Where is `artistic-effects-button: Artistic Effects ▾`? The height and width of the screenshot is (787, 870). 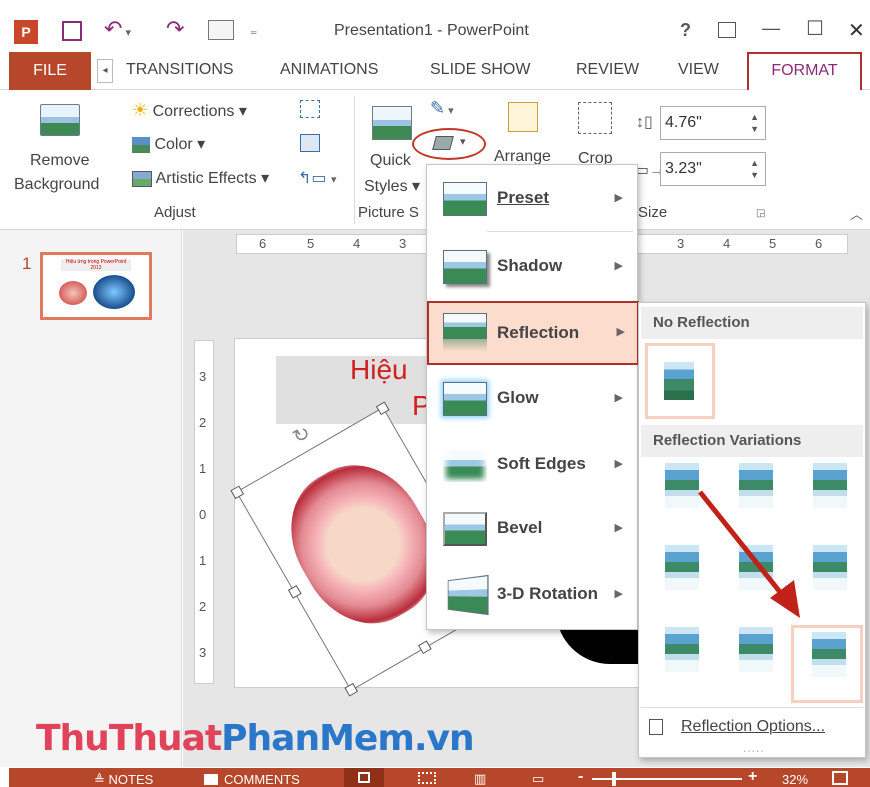
artistic-effects-button: Artistic Effects ▾ is located at coordinates (200, 179).